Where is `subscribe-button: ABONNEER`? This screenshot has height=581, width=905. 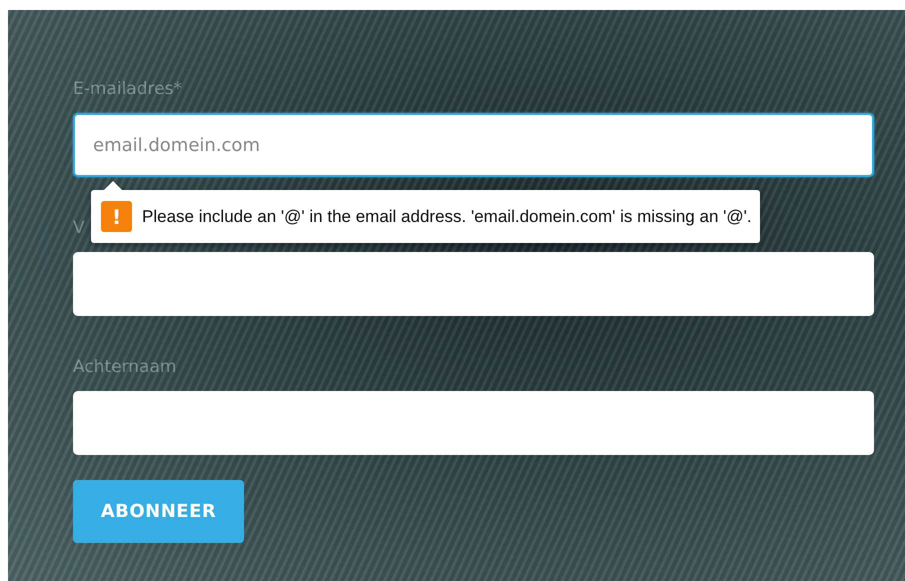 subscribe-button: ABONNEER is located at coordinates (158, 511).